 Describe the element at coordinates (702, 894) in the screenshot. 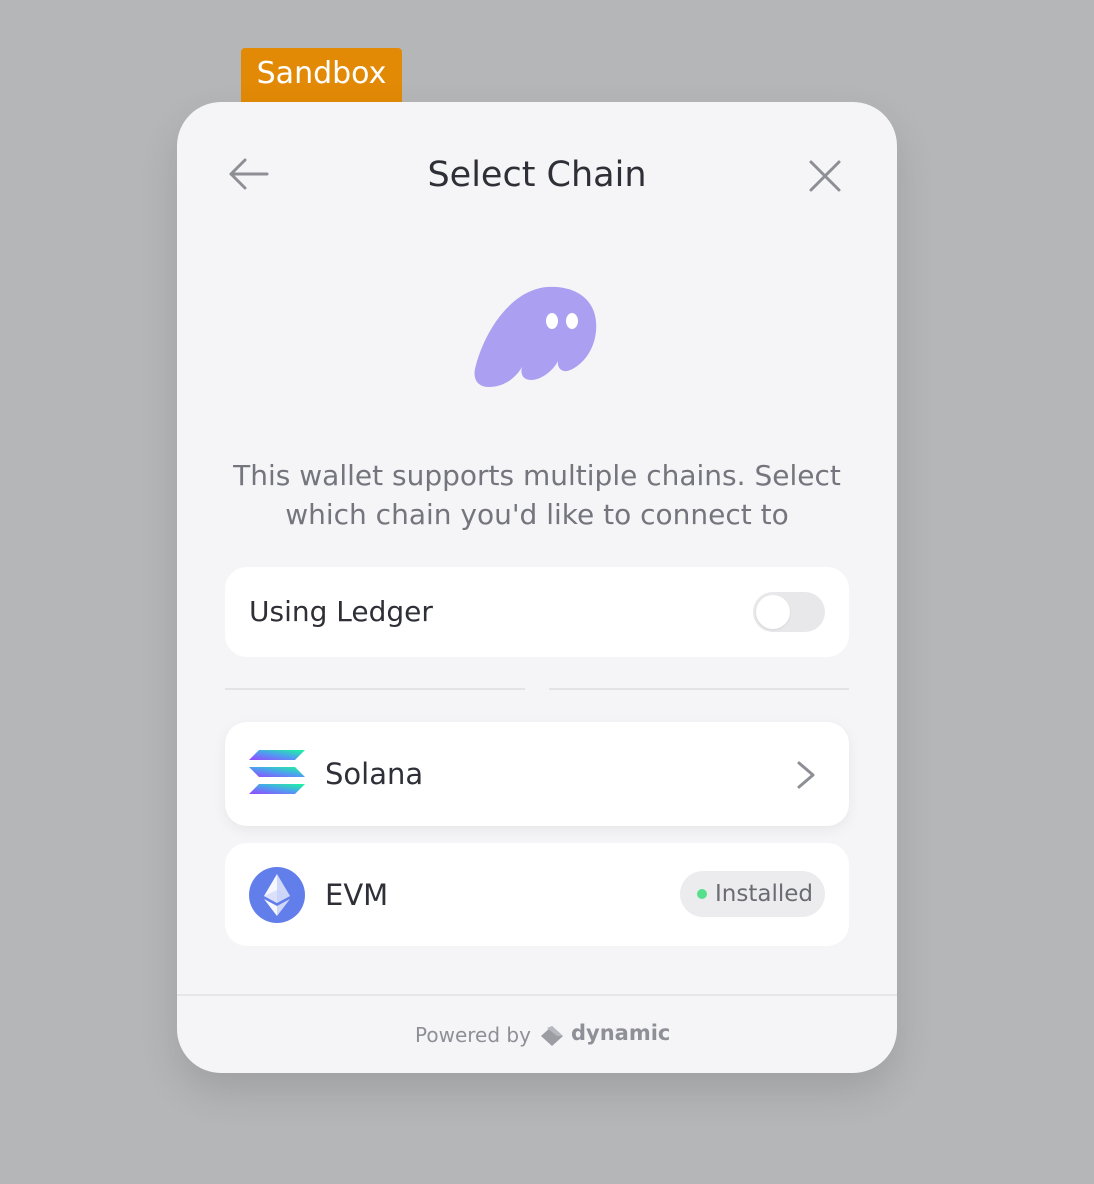

I see `status-dot-icon` at that location.